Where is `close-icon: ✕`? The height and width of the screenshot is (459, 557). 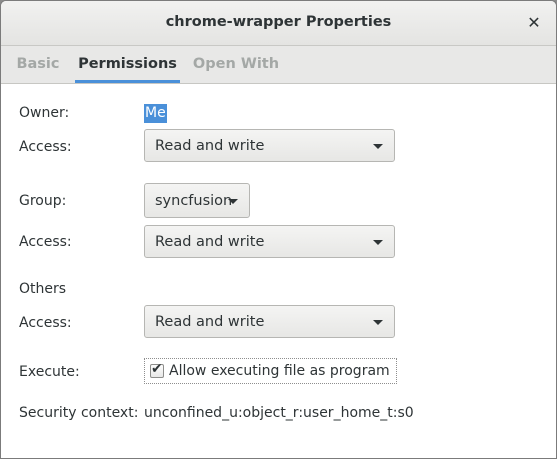 close-icon: ✕ is located at coordinates (534, 23).